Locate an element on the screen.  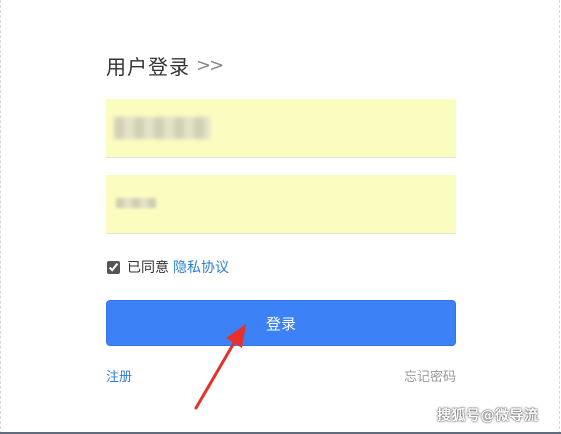
double-chevron-right-icon: >> is located at coordinates (210, 65).